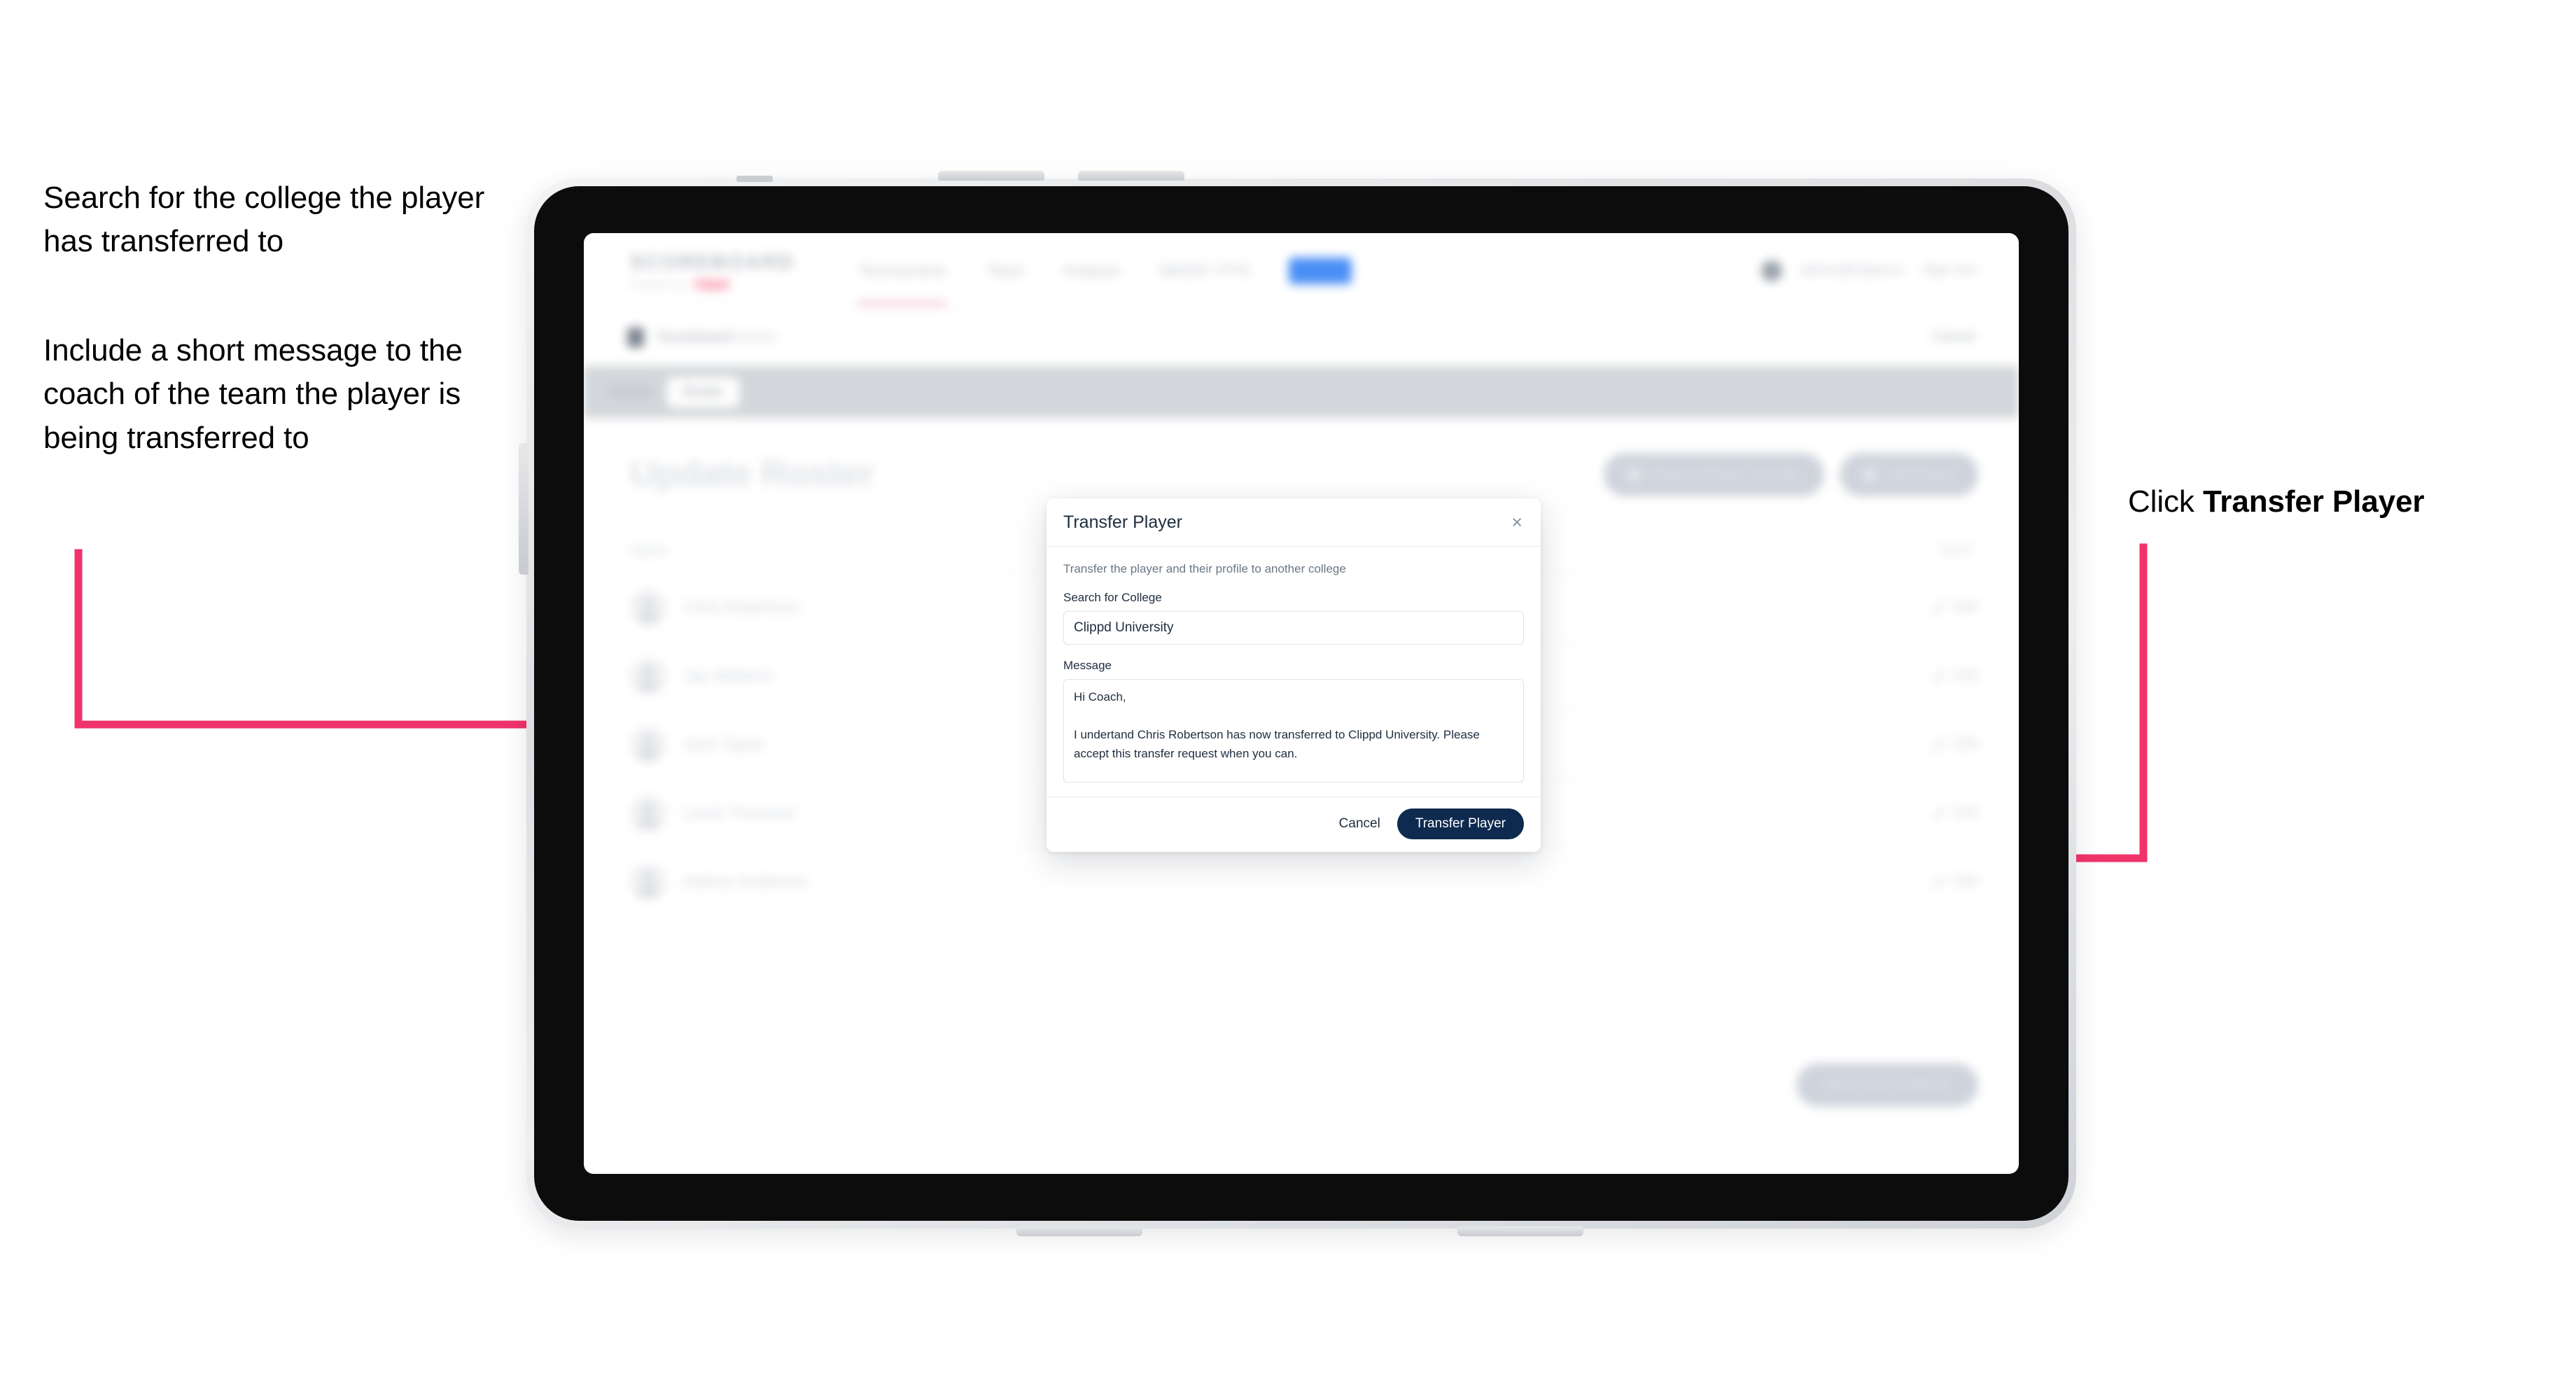  Describe the element at coordinates (1301, 337) in the screenshot. I see `breadcrumb: Scoreboard Admin Cancel` at that location.